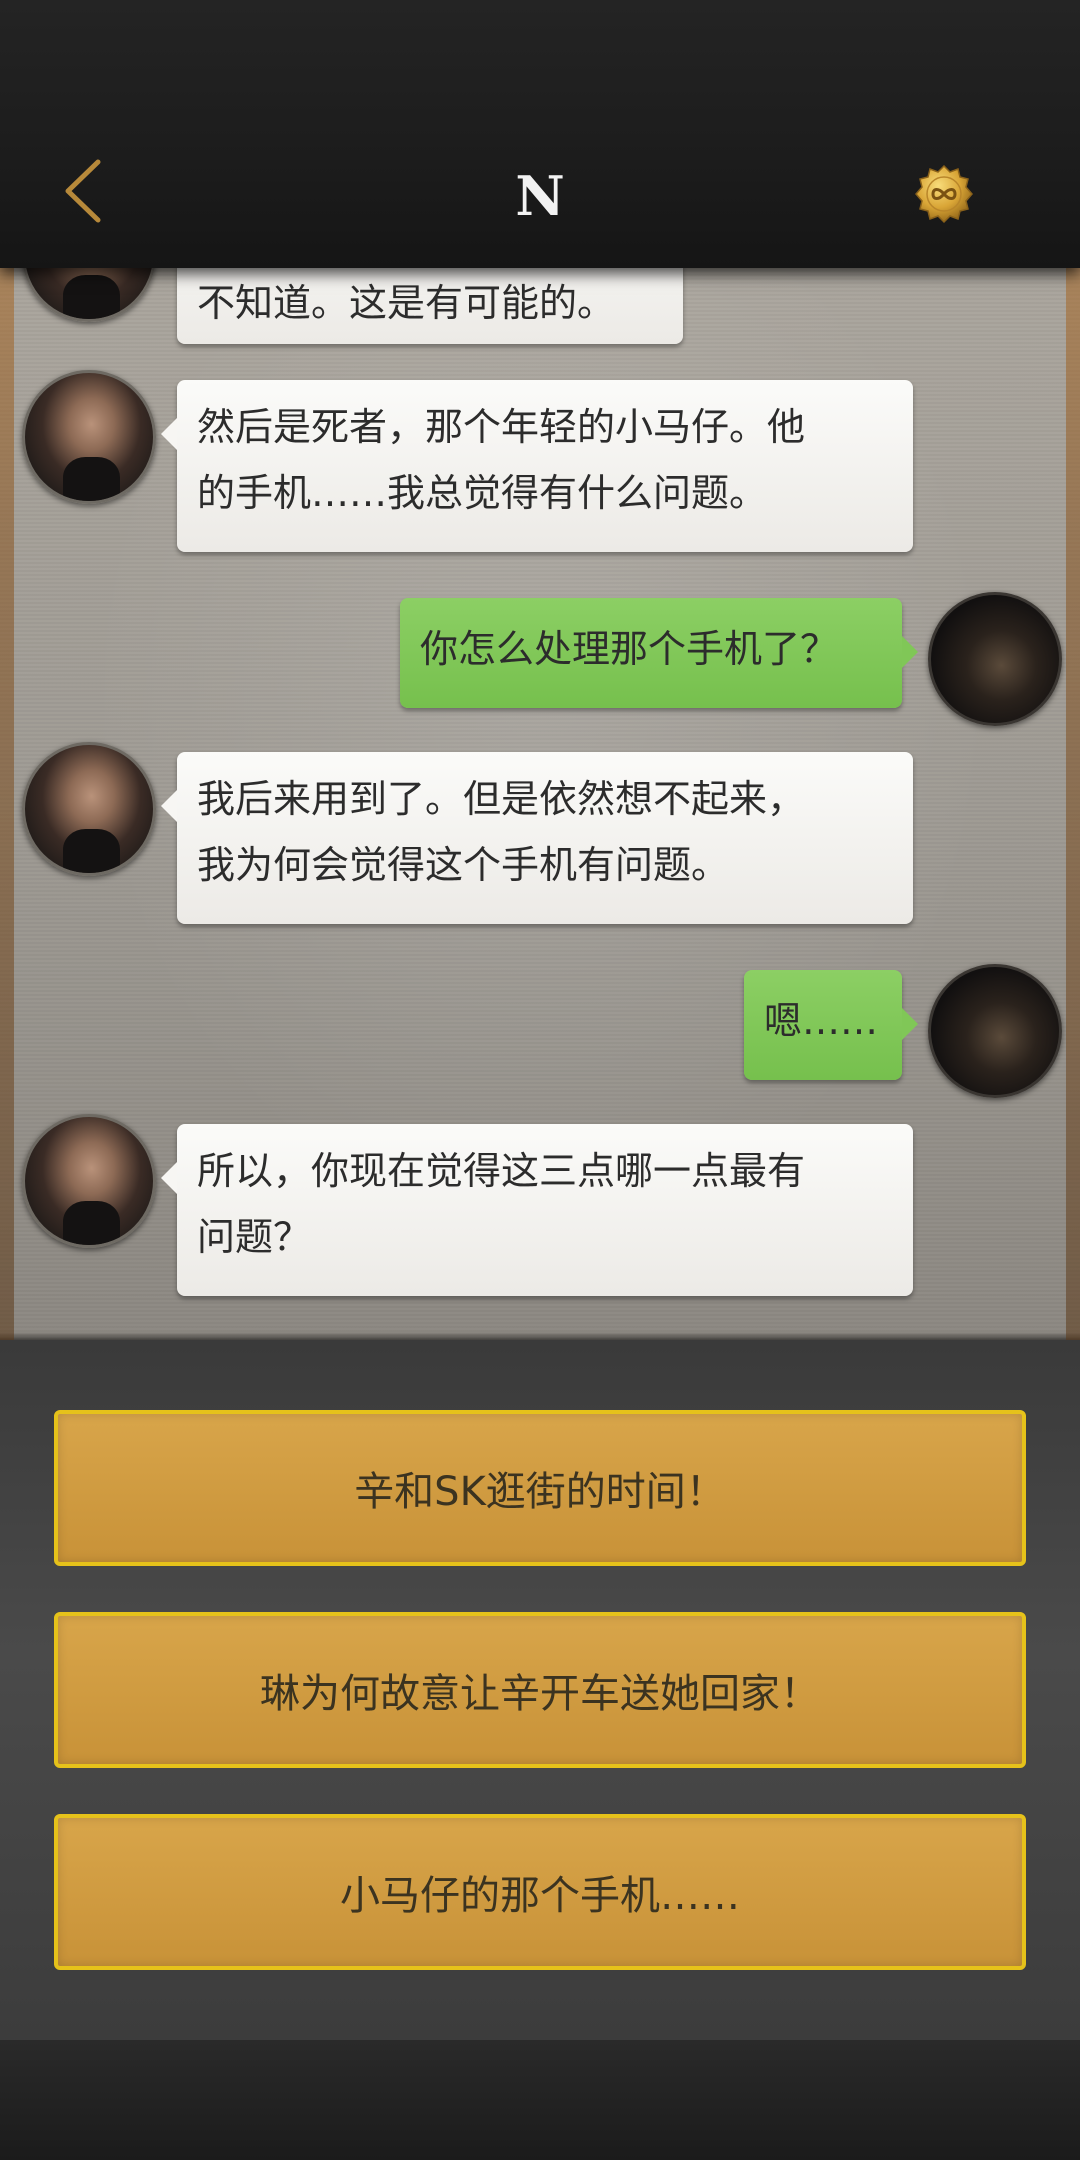  I want to click on incoming-message: 然后是死者，那个年轻的小马仔。他 的手机……我总觉得有什么问题。, so click(537, 466).